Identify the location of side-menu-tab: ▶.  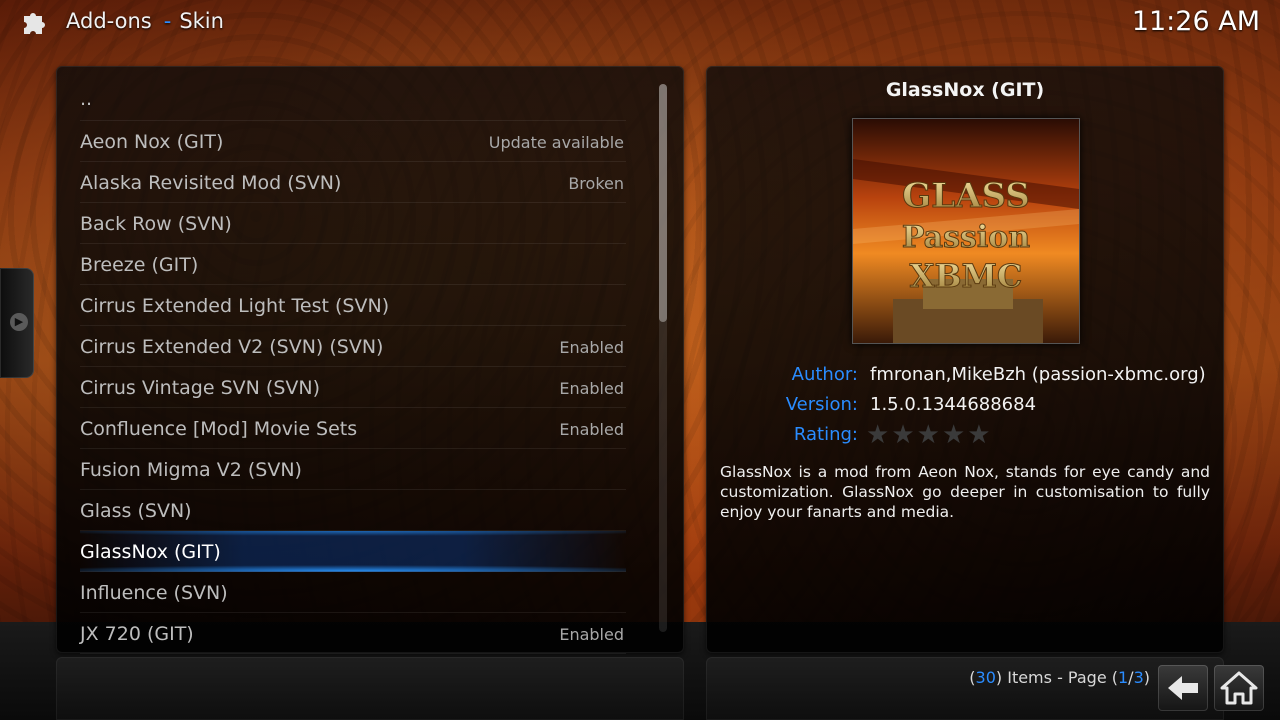
(17, 323).